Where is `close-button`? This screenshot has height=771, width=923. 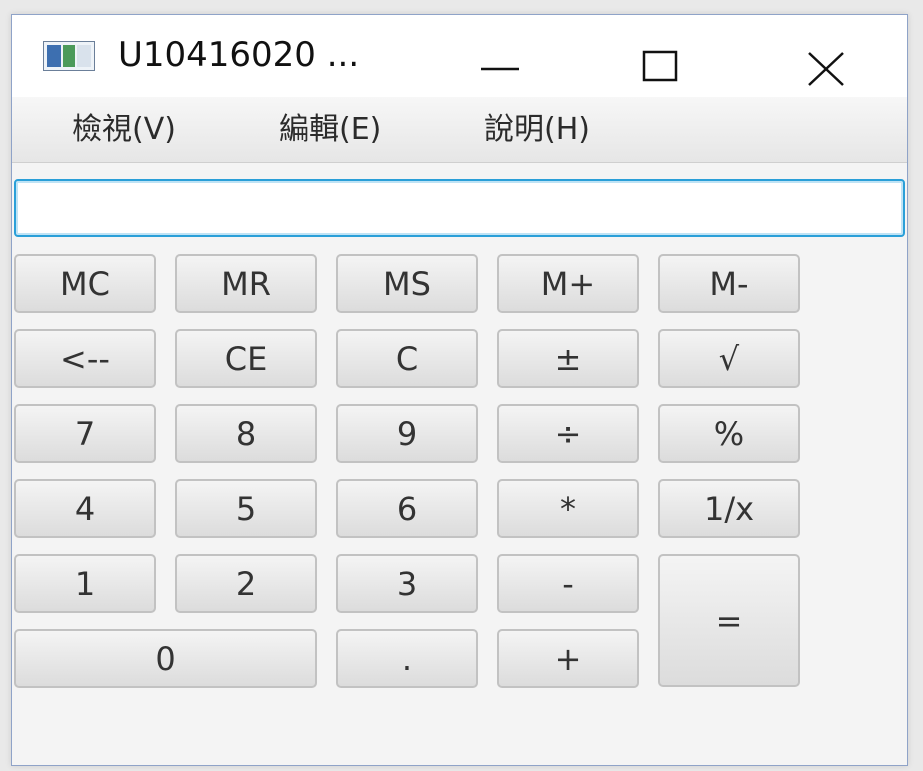 close-button is located at coordinates (826, 57).